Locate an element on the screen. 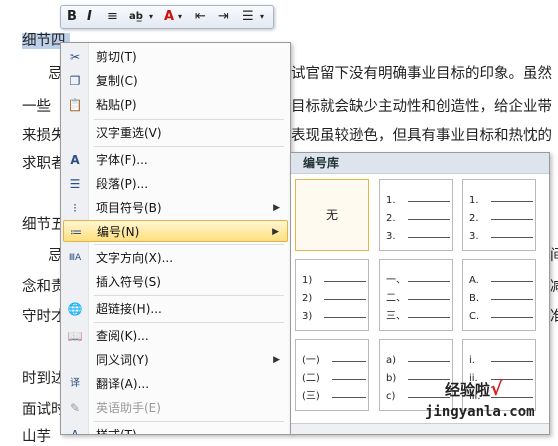 The height and width of the screenshot is (446, 558). doc-text-line: 面试时 is located at coordinates (44, 408).